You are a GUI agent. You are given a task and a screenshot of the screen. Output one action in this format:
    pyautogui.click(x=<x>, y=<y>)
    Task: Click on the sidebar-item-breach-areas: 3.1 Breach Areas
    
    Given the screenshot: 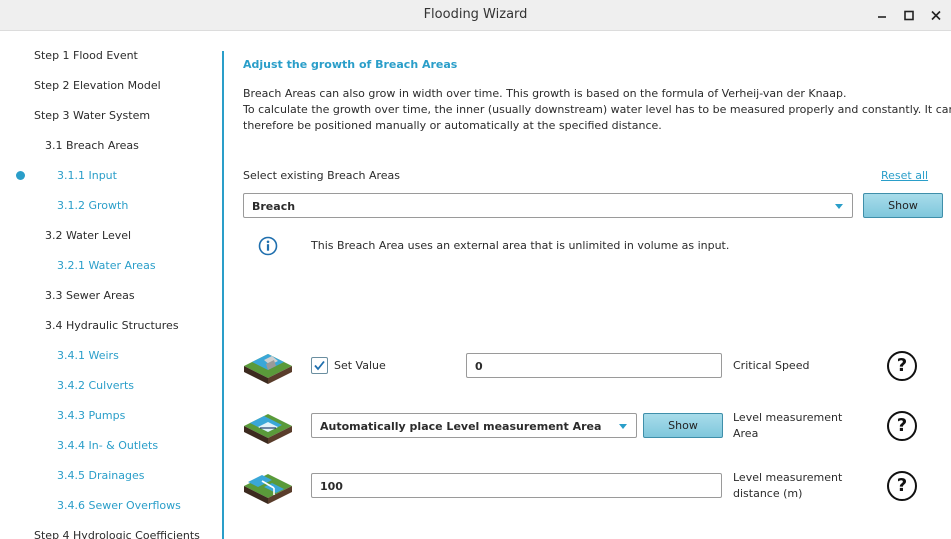 What is the action you would take?
    pyautogui.click(x=92, y=145)
    